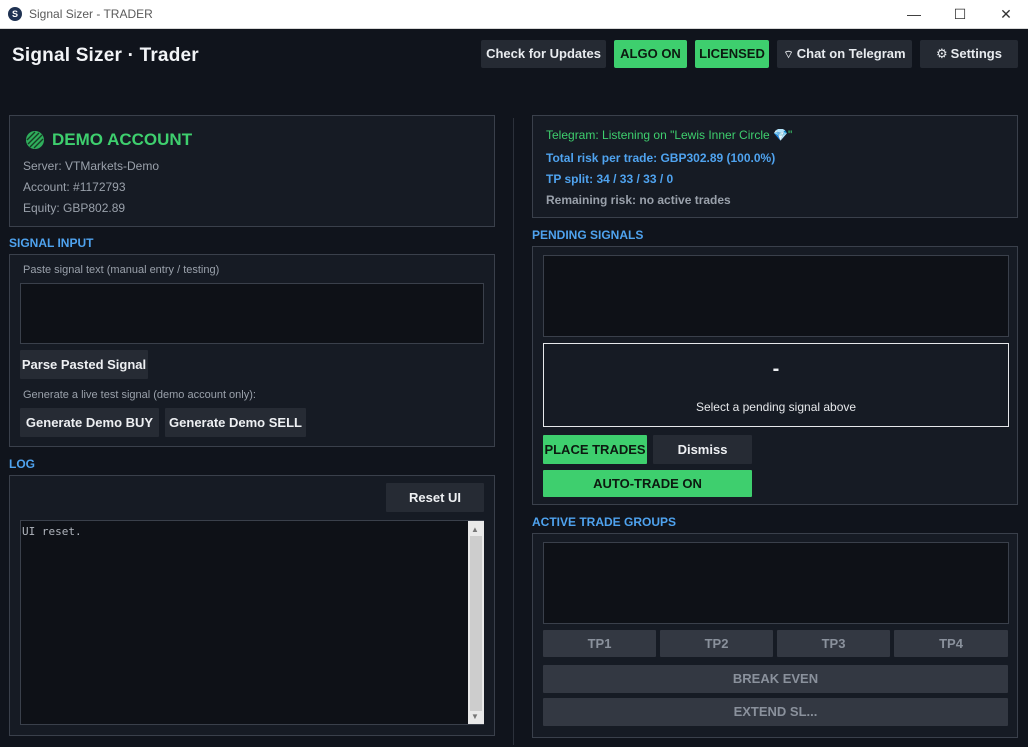 Image resolution: width=1028 pixels, height=747 pixels. I want to click on active-trades-heading: ACTIVE TRADE GROUPS, so click(604, 522).